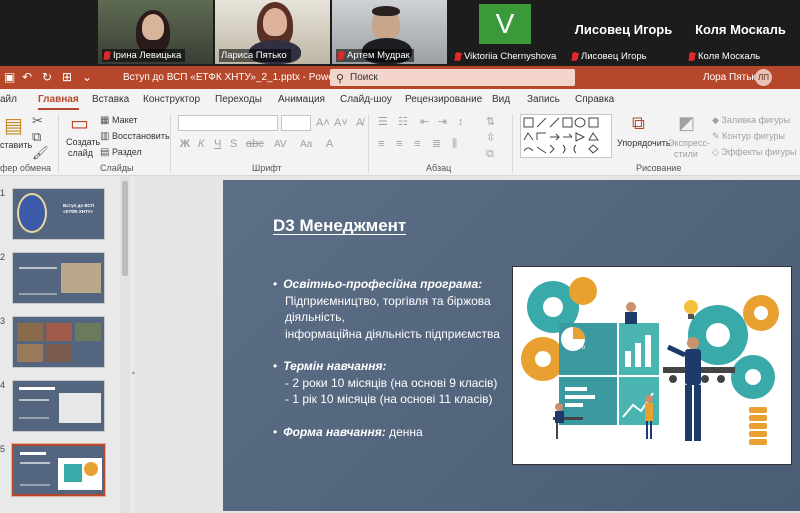  Describe the element at coordinates (125, 228) in the screenshot. I see `thumbnail-scroll-thumb` at that location.